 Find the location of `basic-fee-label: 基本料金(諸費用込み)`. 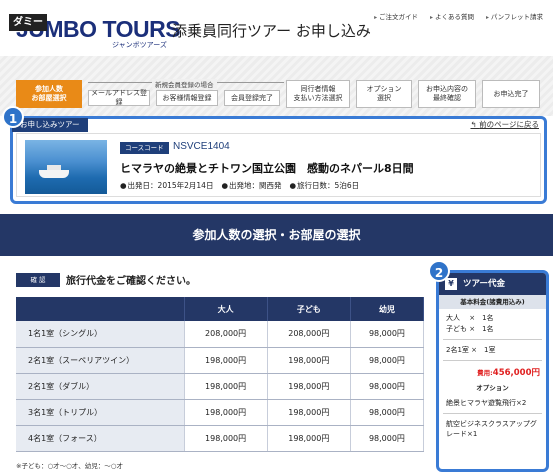

basic-fee-label: 基本料金(諸費用込み) is located at coordinates (492, 302).